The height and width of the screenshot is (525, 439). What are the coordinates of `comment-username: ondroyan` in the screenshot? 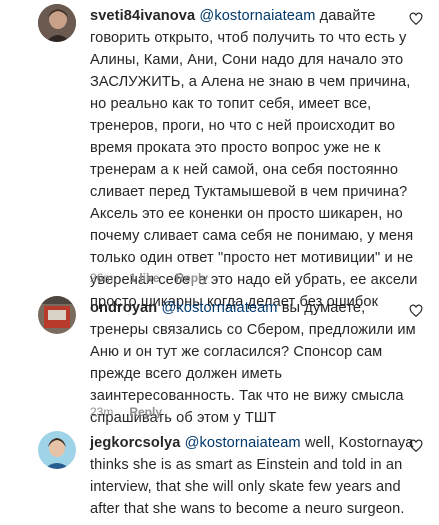 It's located at (123, 308).